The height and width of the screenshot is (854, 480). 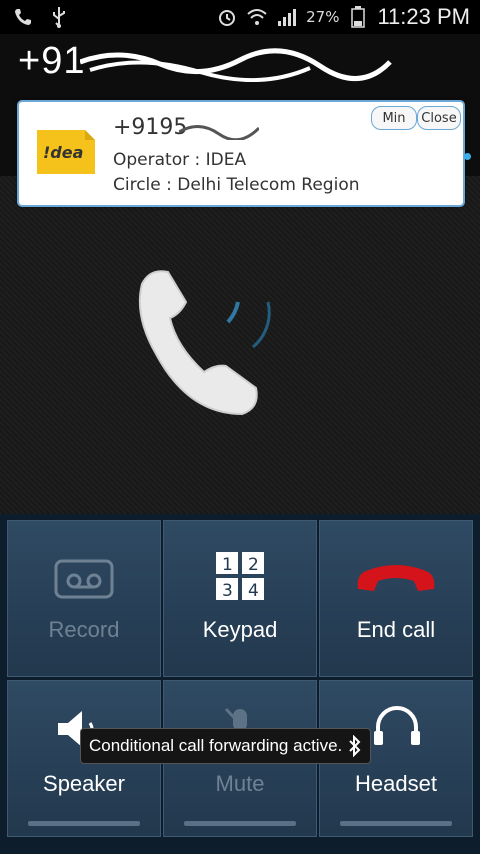 What do you see at coordinates (396, 578) in the screenshot?
I see `end-call-icon` at bounding box center [396, 578].